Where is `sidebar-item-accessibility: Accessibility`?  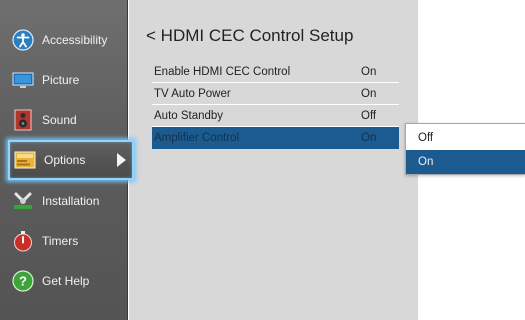 sidebar-item-accessibility: Accessibility is located at coordinates (67, 40).